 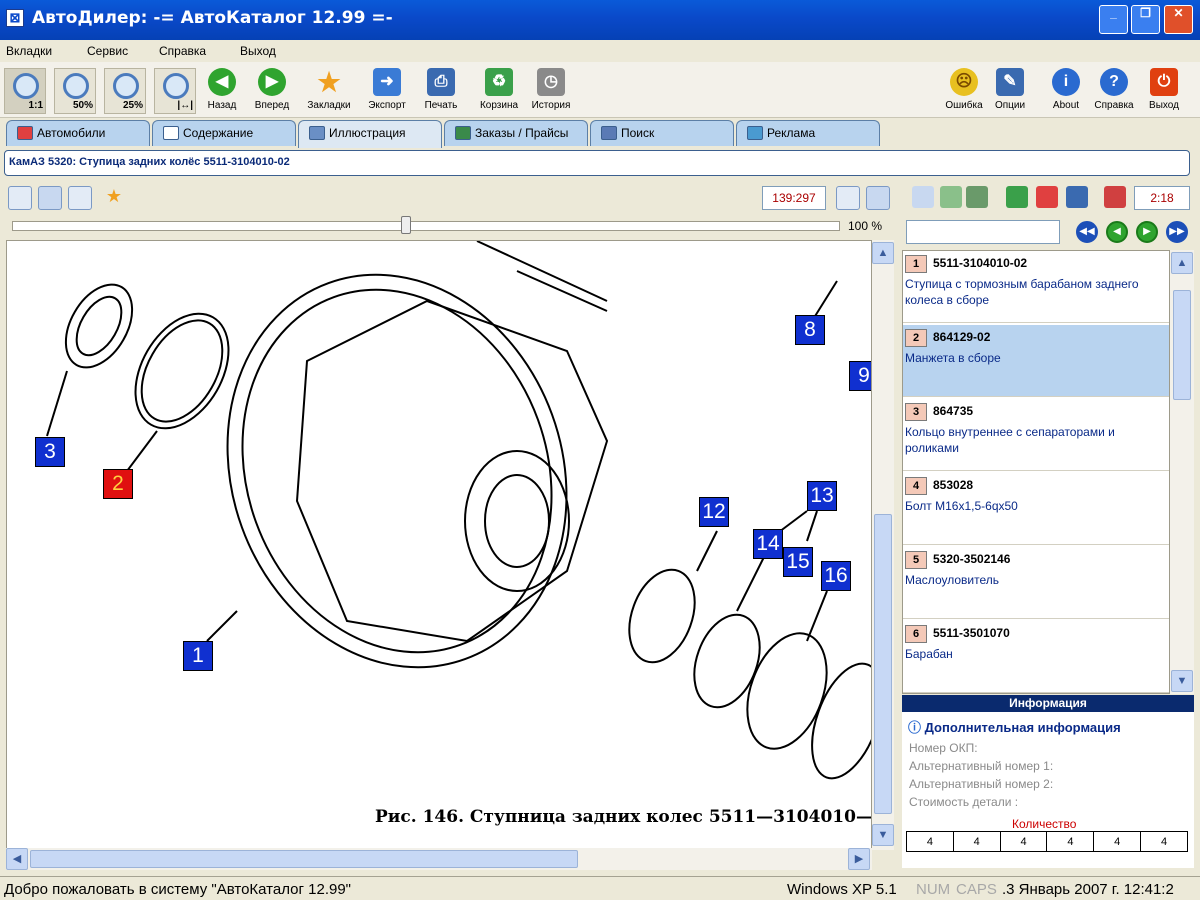 I want to click on search-icon, so click(x=609, y=133).